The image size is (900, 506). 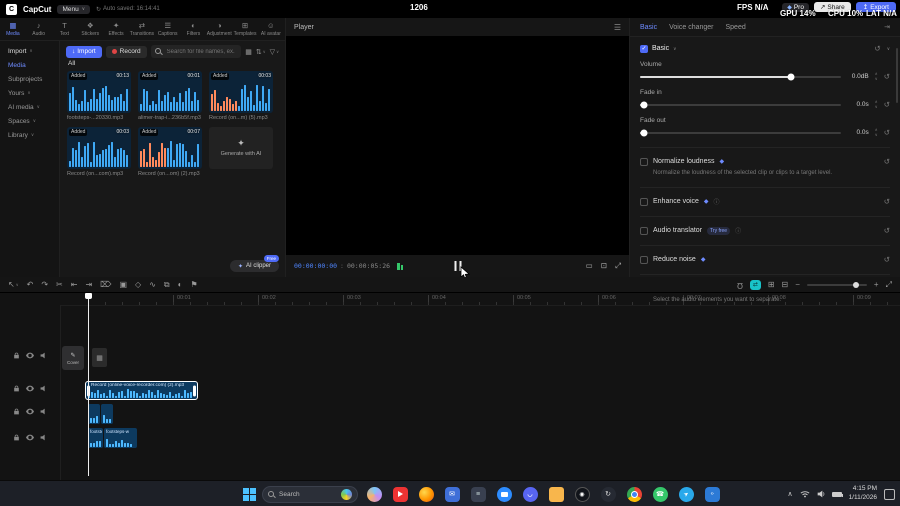 I want to click on tab-captions: ☰ Captions, so click(x=168, y=29).